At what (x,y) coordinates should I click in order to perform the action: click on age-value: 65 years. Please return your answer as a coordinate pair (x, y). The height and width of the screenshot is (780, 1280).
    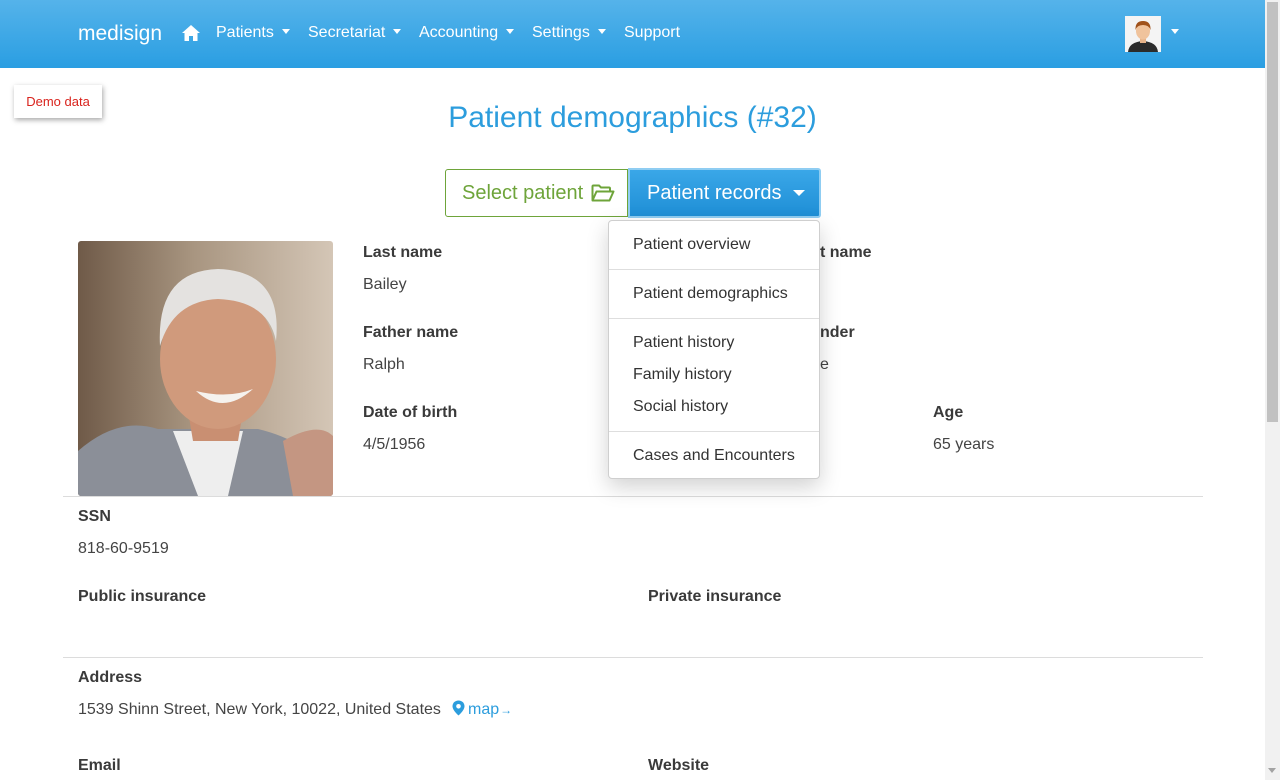
    Looking at the image, I should click on (964, 444).